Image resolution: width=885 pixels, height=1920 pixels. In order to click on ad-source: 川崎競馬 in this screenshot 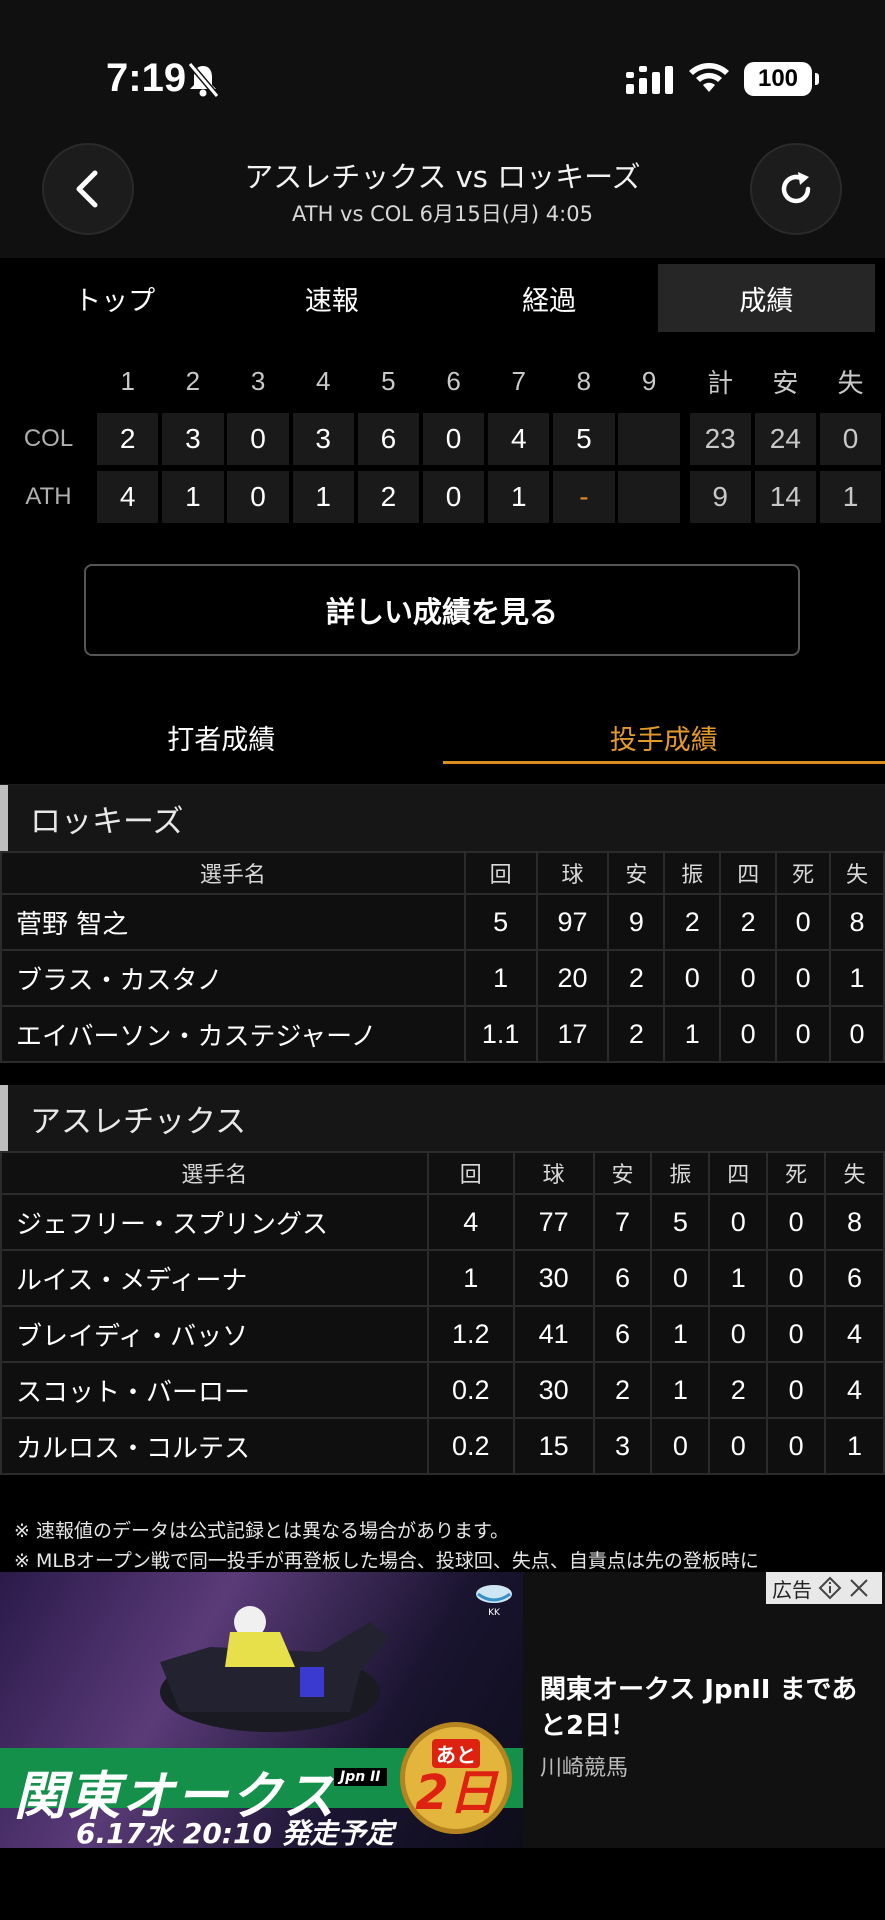, I will do `click(584, 1768)`.